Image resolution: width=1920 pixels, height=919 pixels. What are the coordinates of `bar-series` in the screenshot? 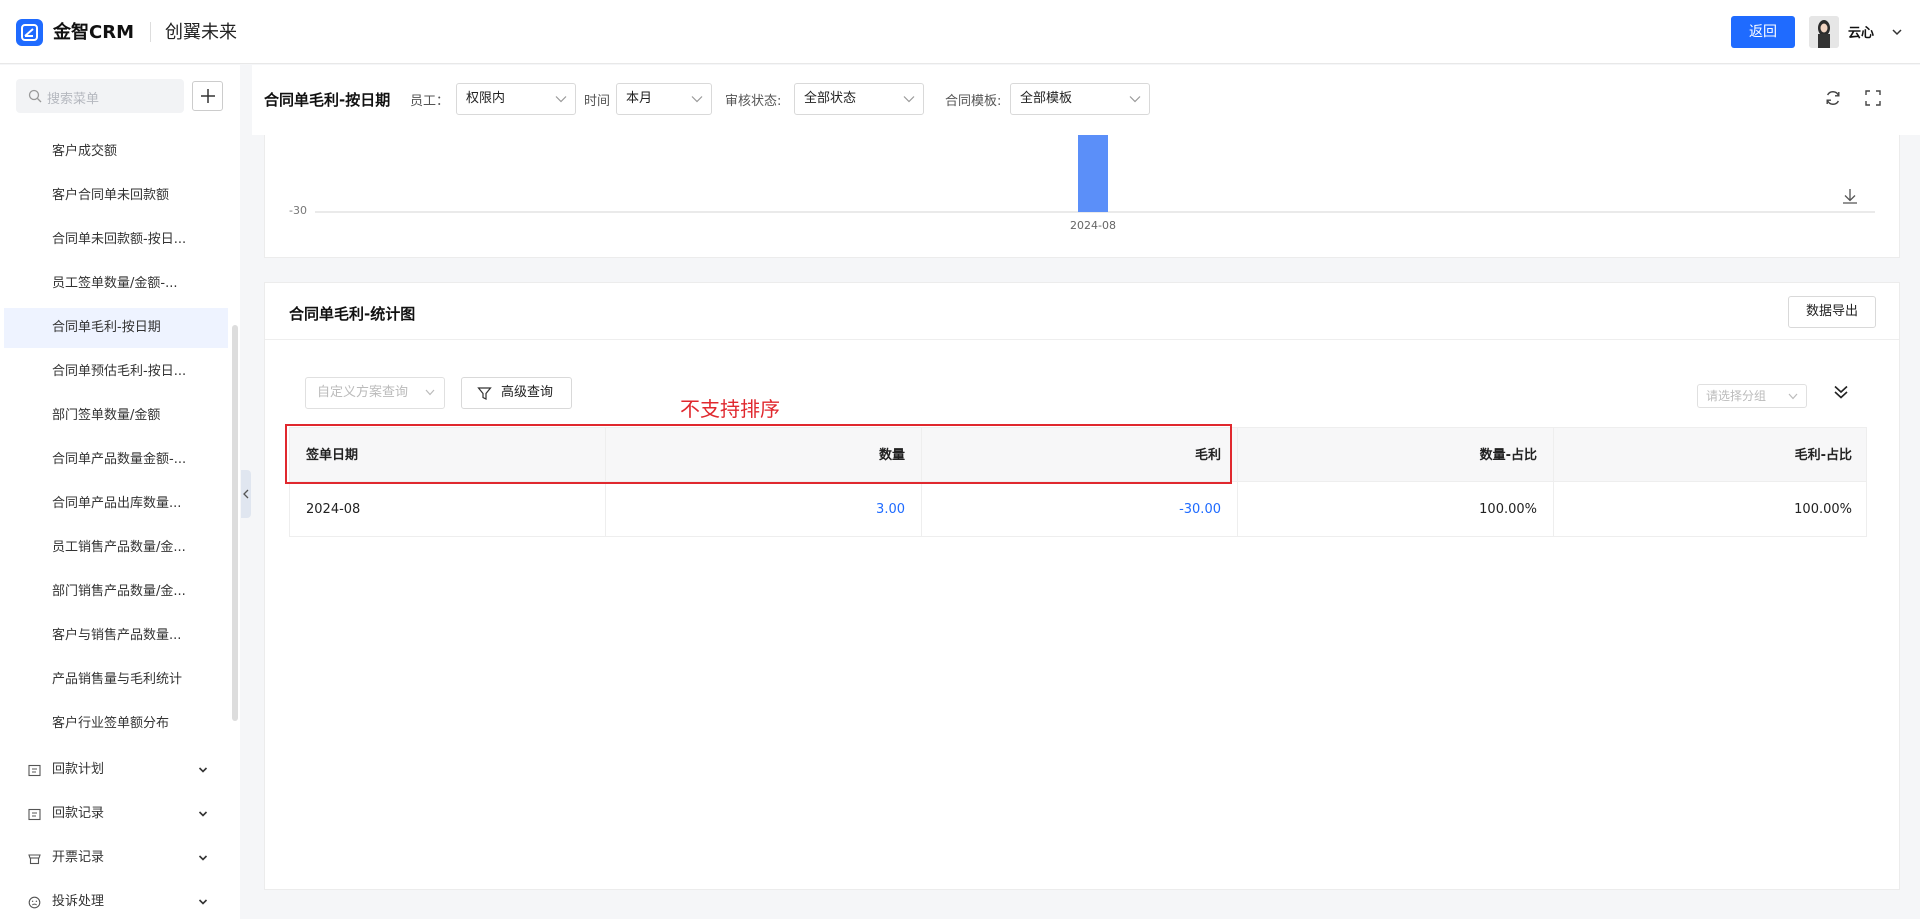 It's located at (1093, 173).